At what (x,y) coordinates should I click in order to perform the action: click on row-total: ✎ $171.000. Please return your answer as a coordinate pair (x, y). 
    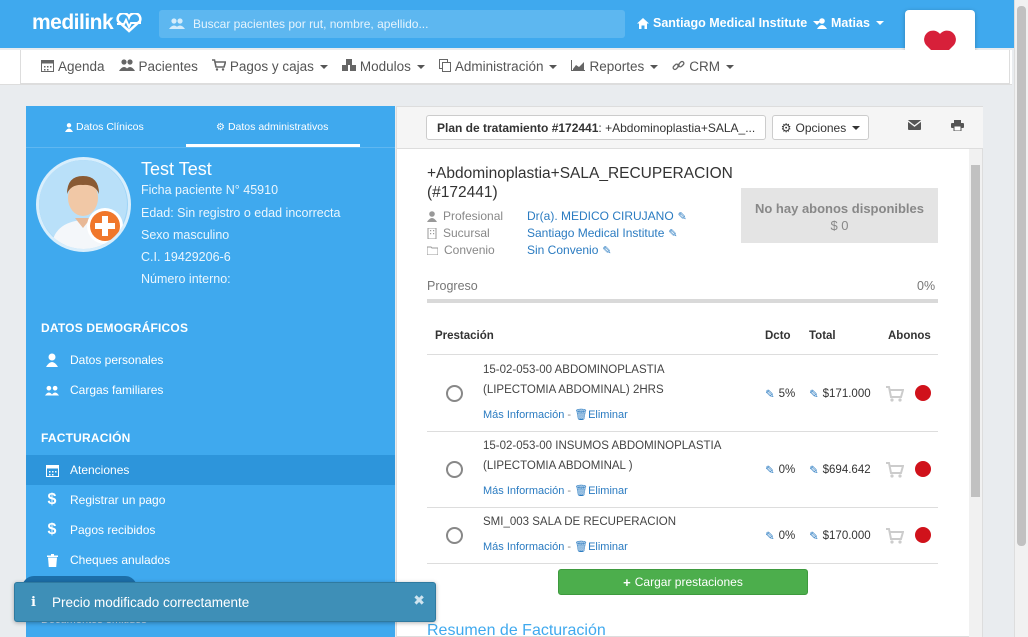
    Looking at the image, I should click on (840, 394).